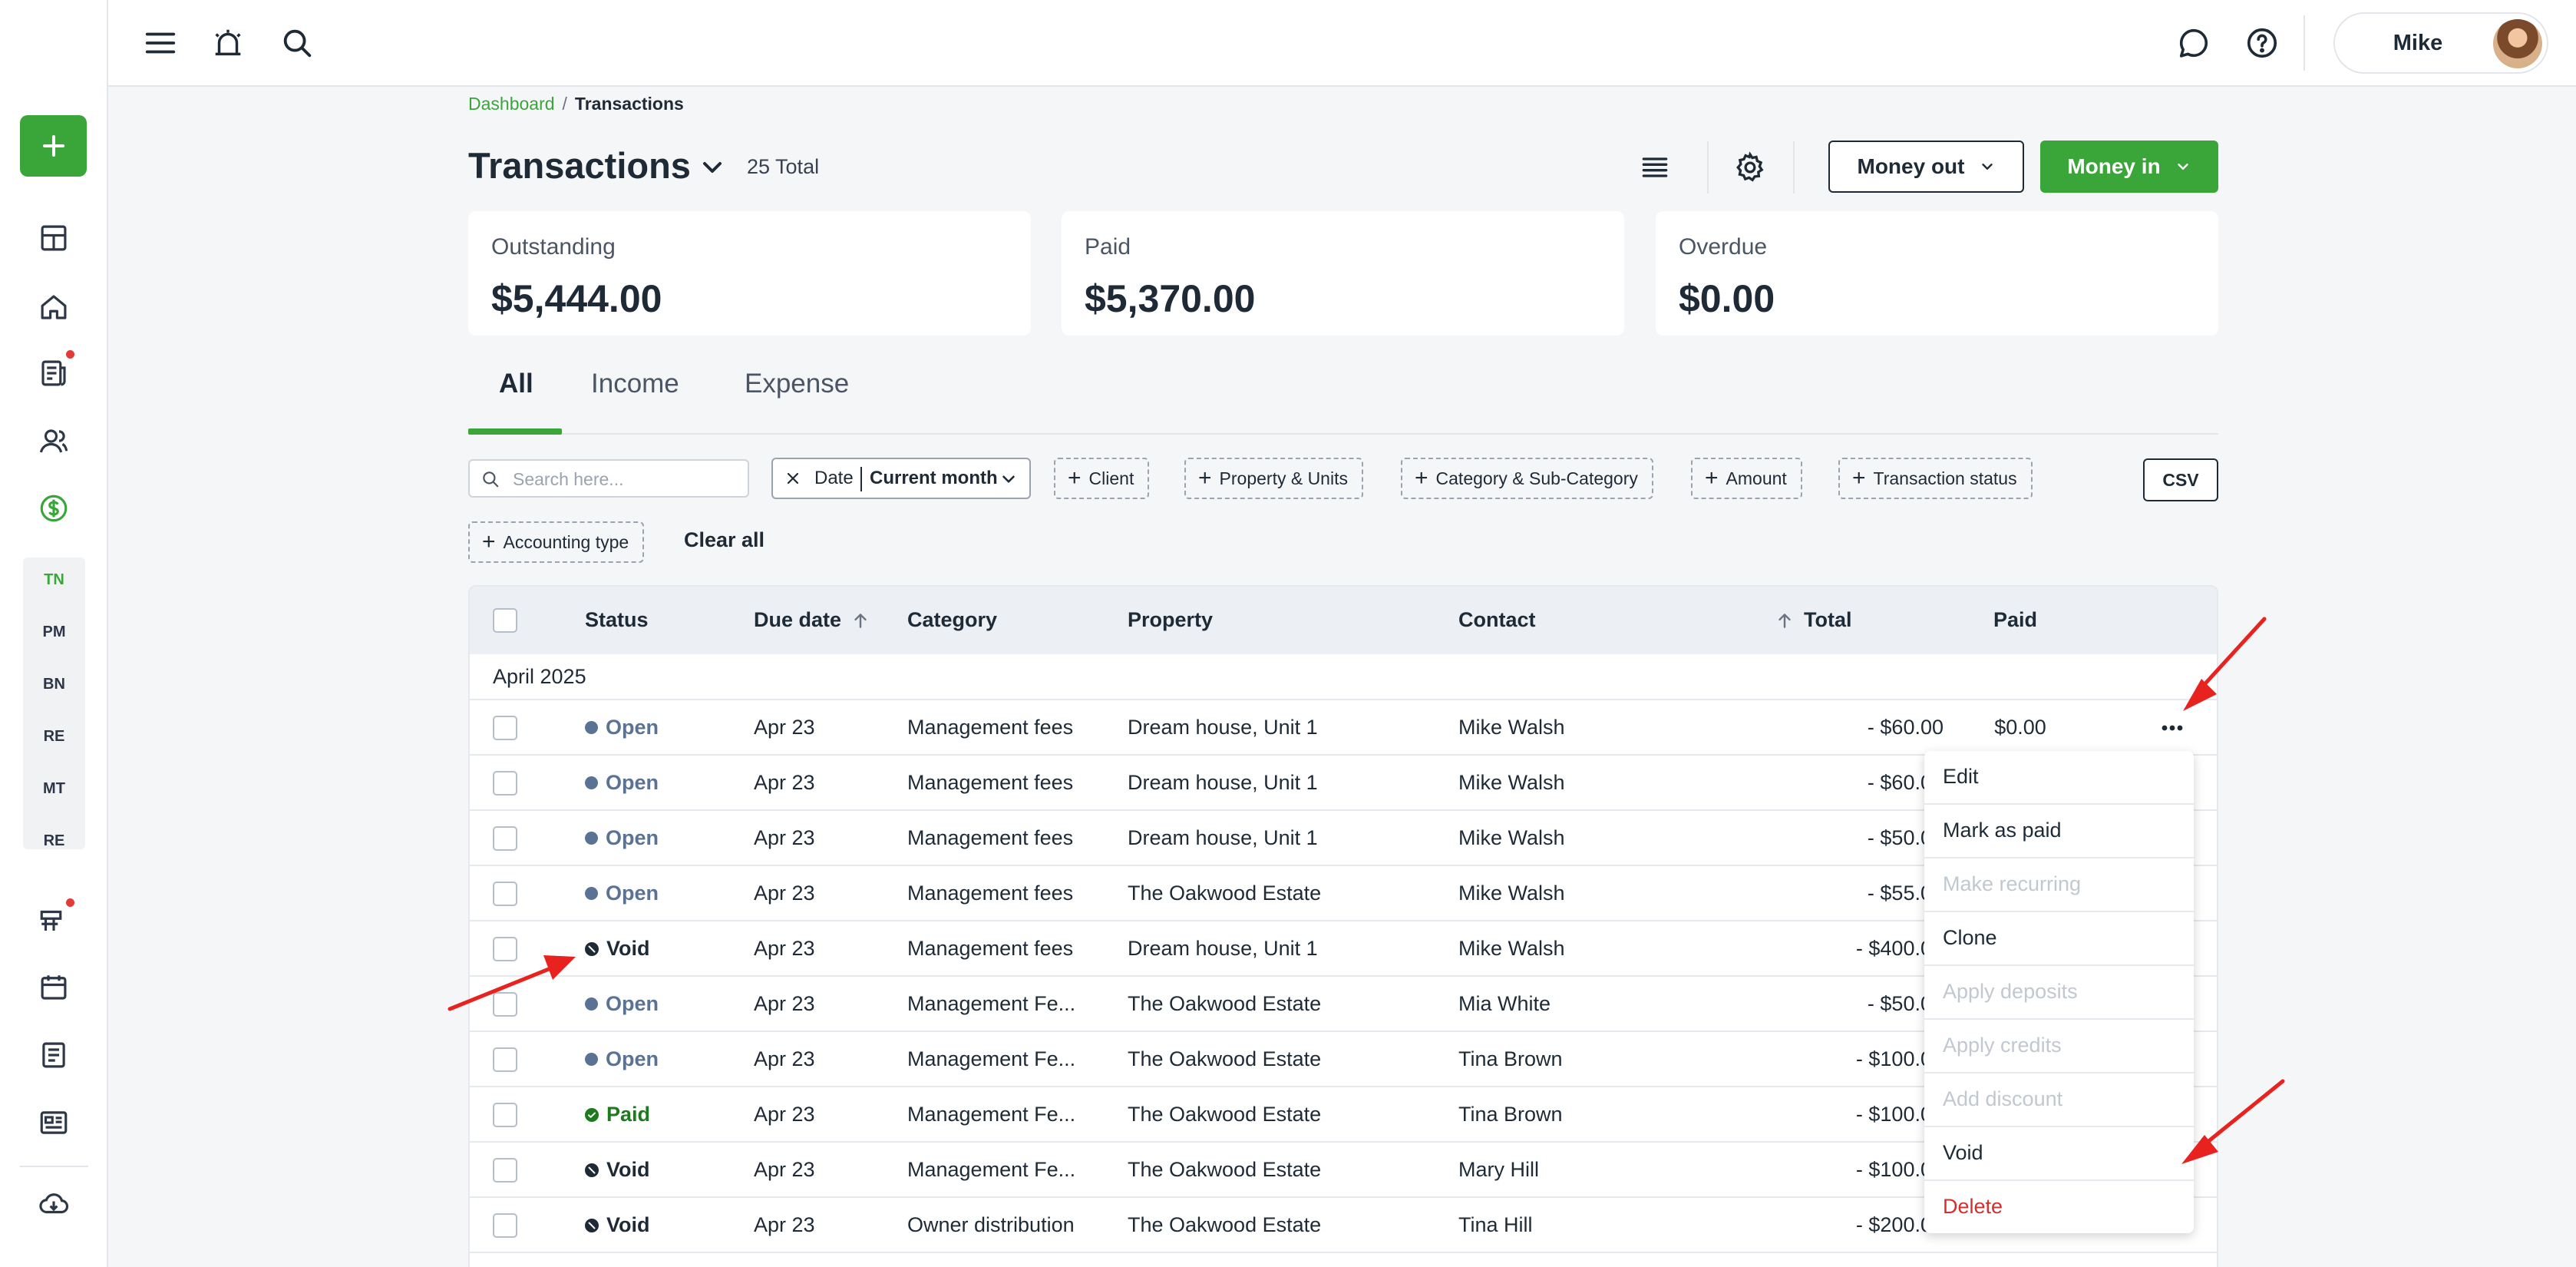 The image size is (2576, 1267). Describe the element at coordinates (2059, 939) in the screenshot. I see `menu-item-clone: Clone` at that location.